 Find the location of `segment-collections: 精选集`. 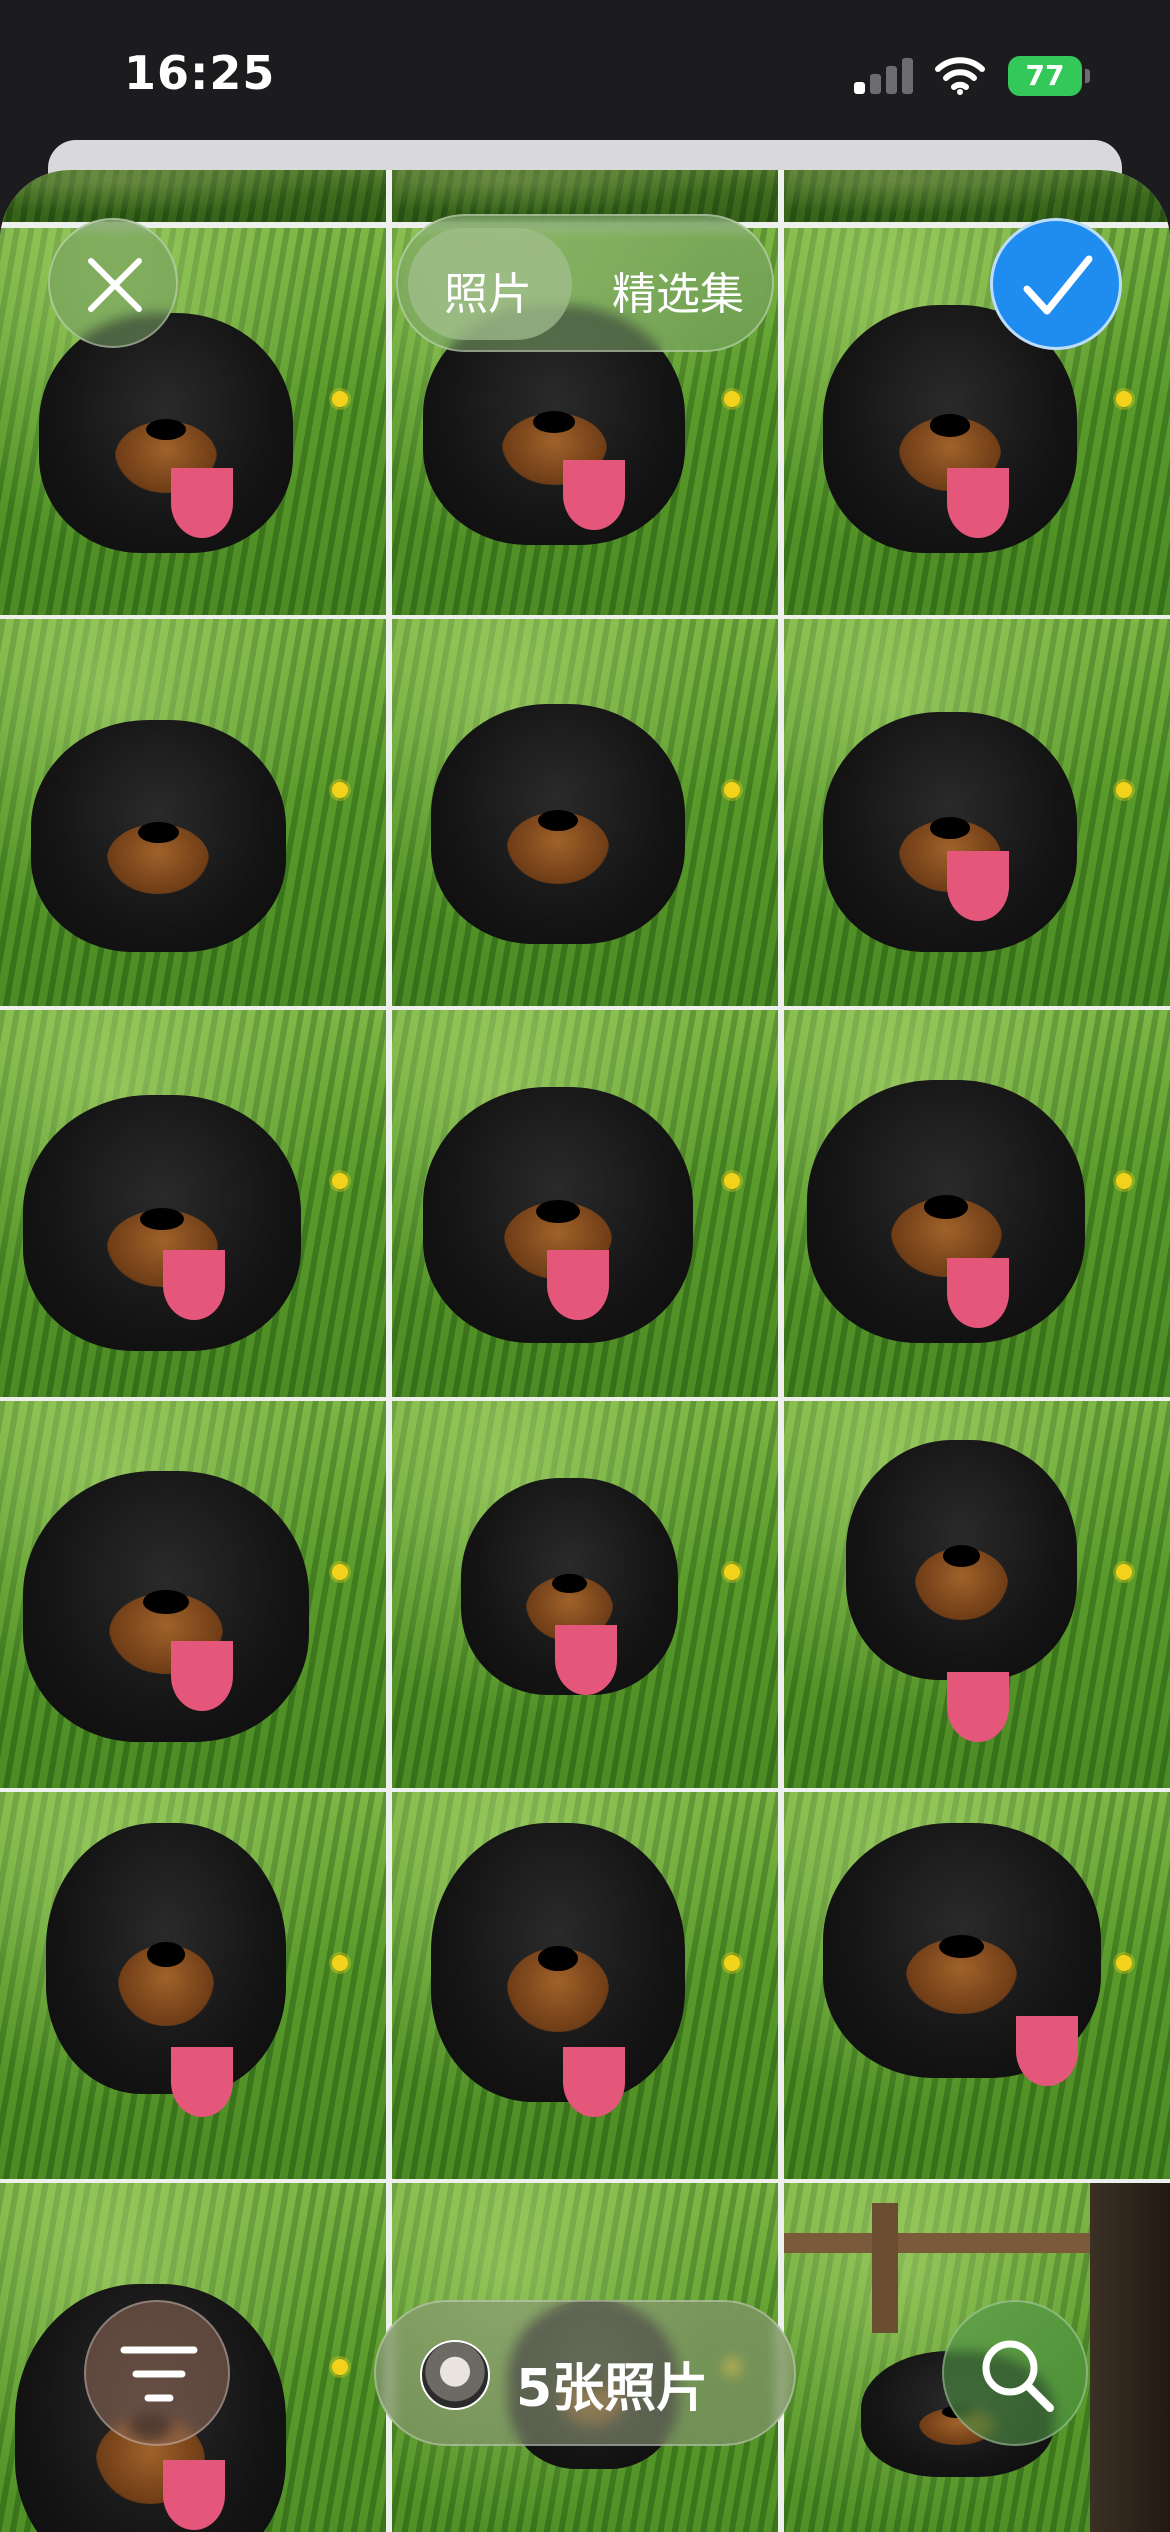

segment-collections: 精选集 is located at coordinates (678, 290).